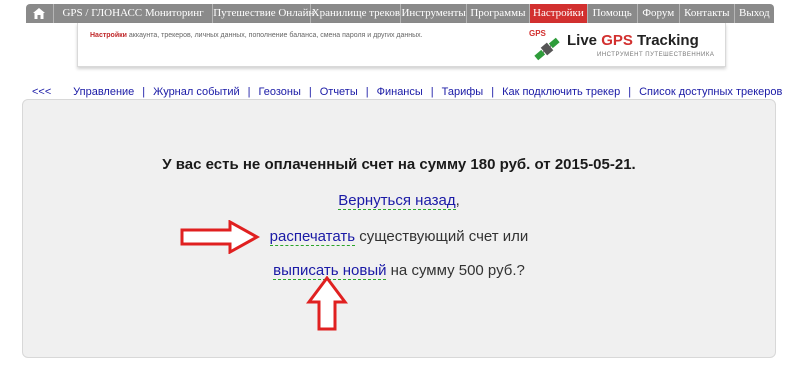 This screenshot has height=367, width=800. I want to click on back-line: Вернуться назад,, so click(399, 201).